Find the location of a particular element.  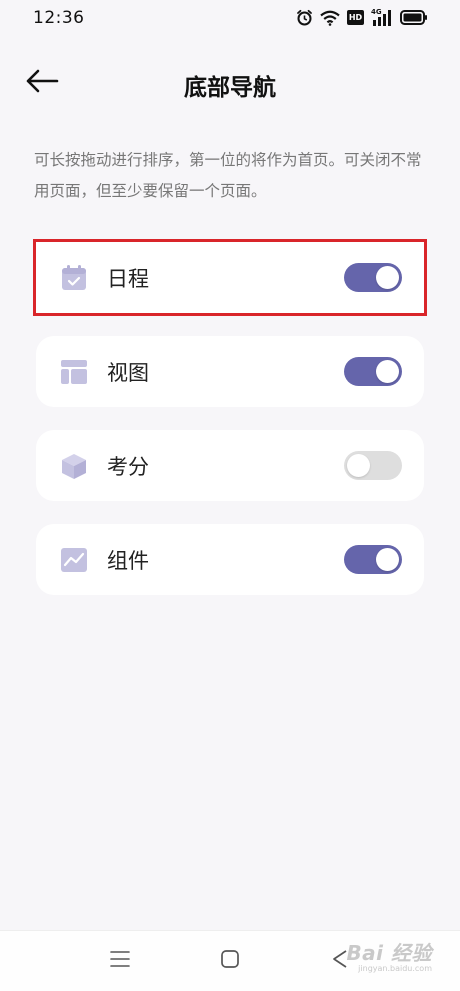

header: 底部导航 is located at coordinates (230, 83).